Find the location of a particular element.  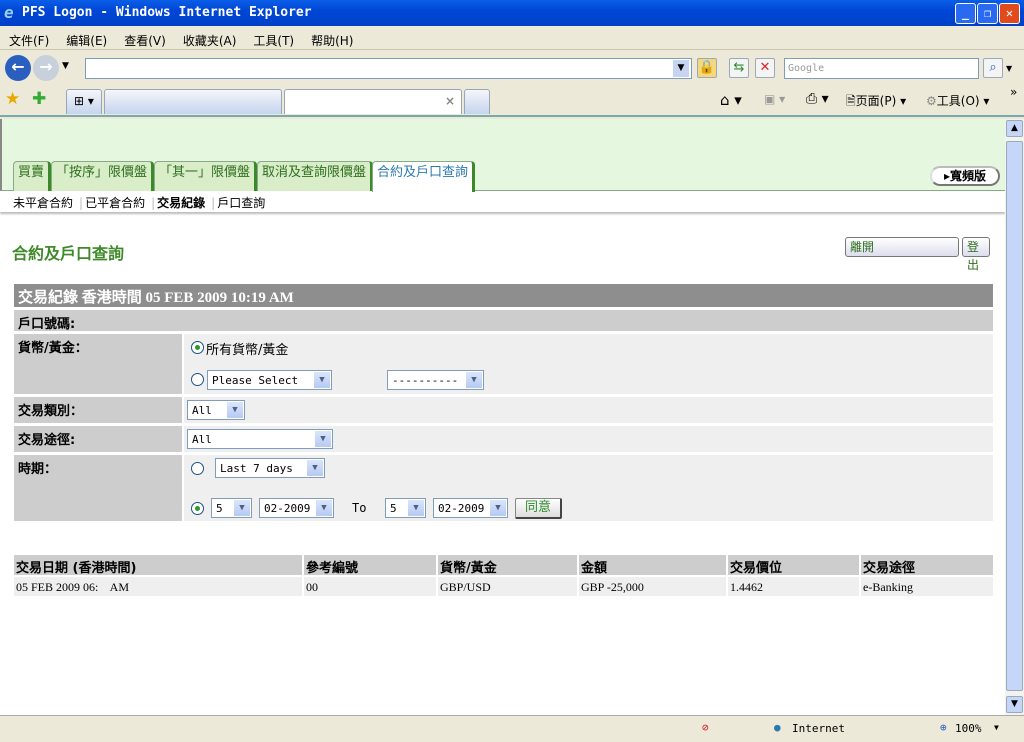

tab-contract-account: 合約及戶口查詢 is located at coordinates (424, 176).